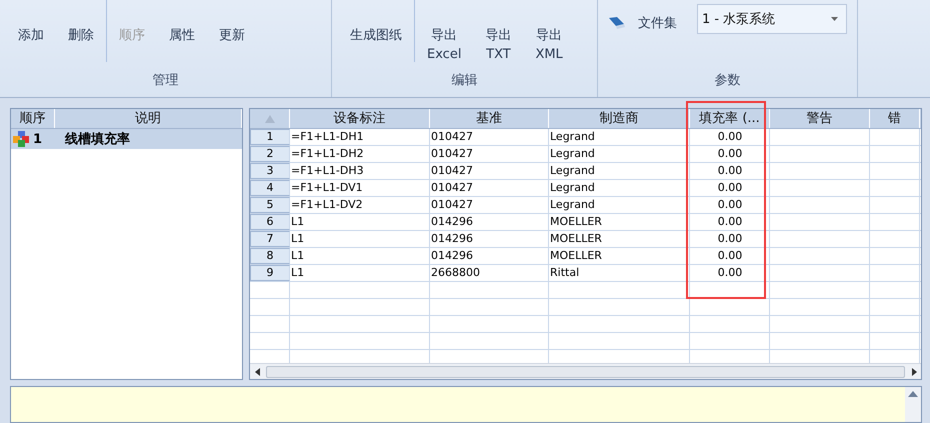 This screenshot has width=930, height=423. I want to click on file-set-dropdown: 1 - 水泵系统, so click(772, 19).